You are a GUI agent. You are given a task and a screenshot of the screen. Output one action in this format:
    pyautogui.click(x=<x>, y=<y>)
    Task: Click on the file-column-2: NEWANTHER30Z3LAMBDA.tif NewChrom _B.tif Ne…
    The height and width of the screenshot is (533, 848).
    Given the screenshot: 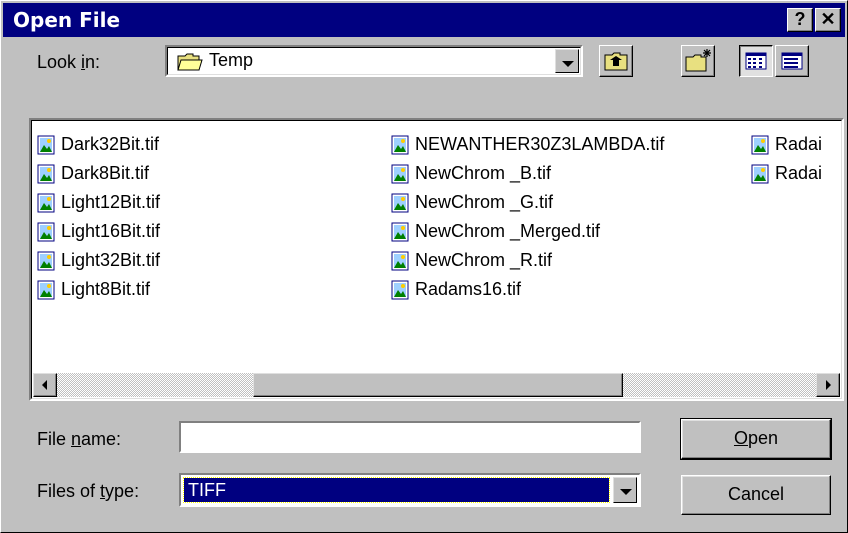 What is the action you would take?
    pyautogui.click(x=527, y=217)
    